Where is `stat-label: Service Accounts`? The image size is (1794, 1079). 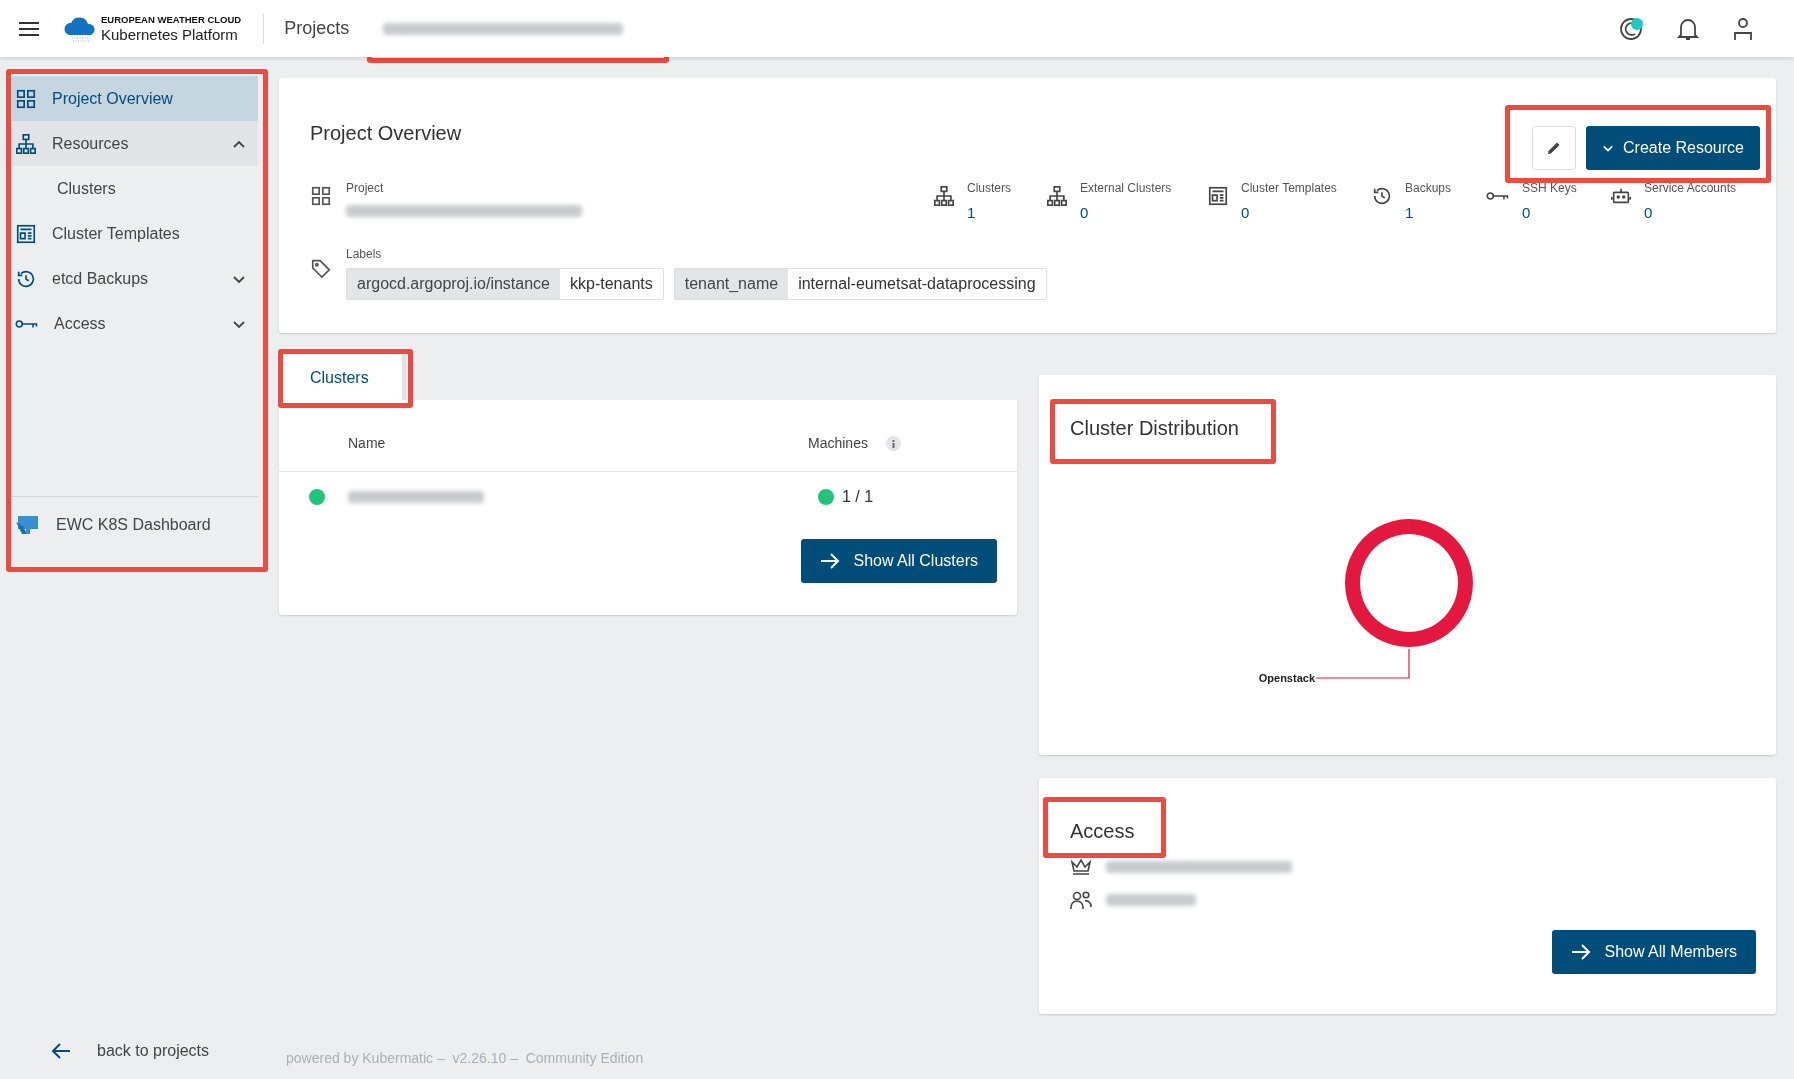 stat-label: Service Accounts is located at coordinates (1690, 188).